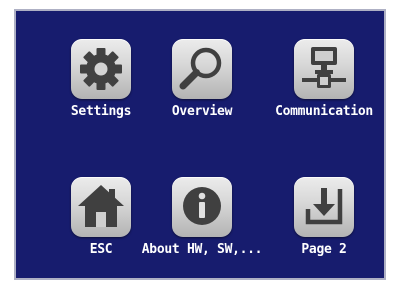 This screenshot has width=400, height=289. What do you see at coordinates (324, 111) in the screenshot?
I see `communication-label: Communication` at bounding box center [324, 111].